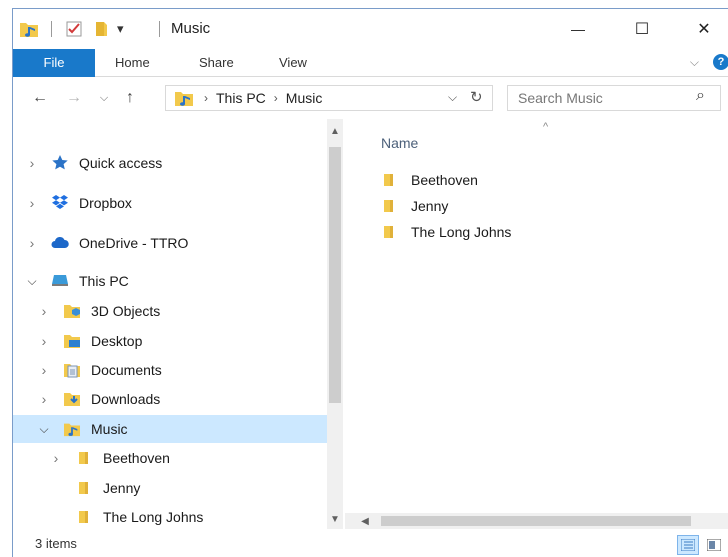 The height and width of the screenshot is (557, 728). I want to click on forward-button: →, so click(74, 98).